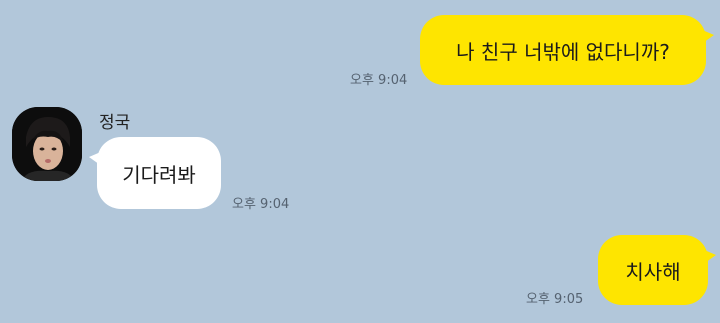 Image resolution: width=720 pixels, height=323 pixels. I want to click on avatar, so click(47, 144).